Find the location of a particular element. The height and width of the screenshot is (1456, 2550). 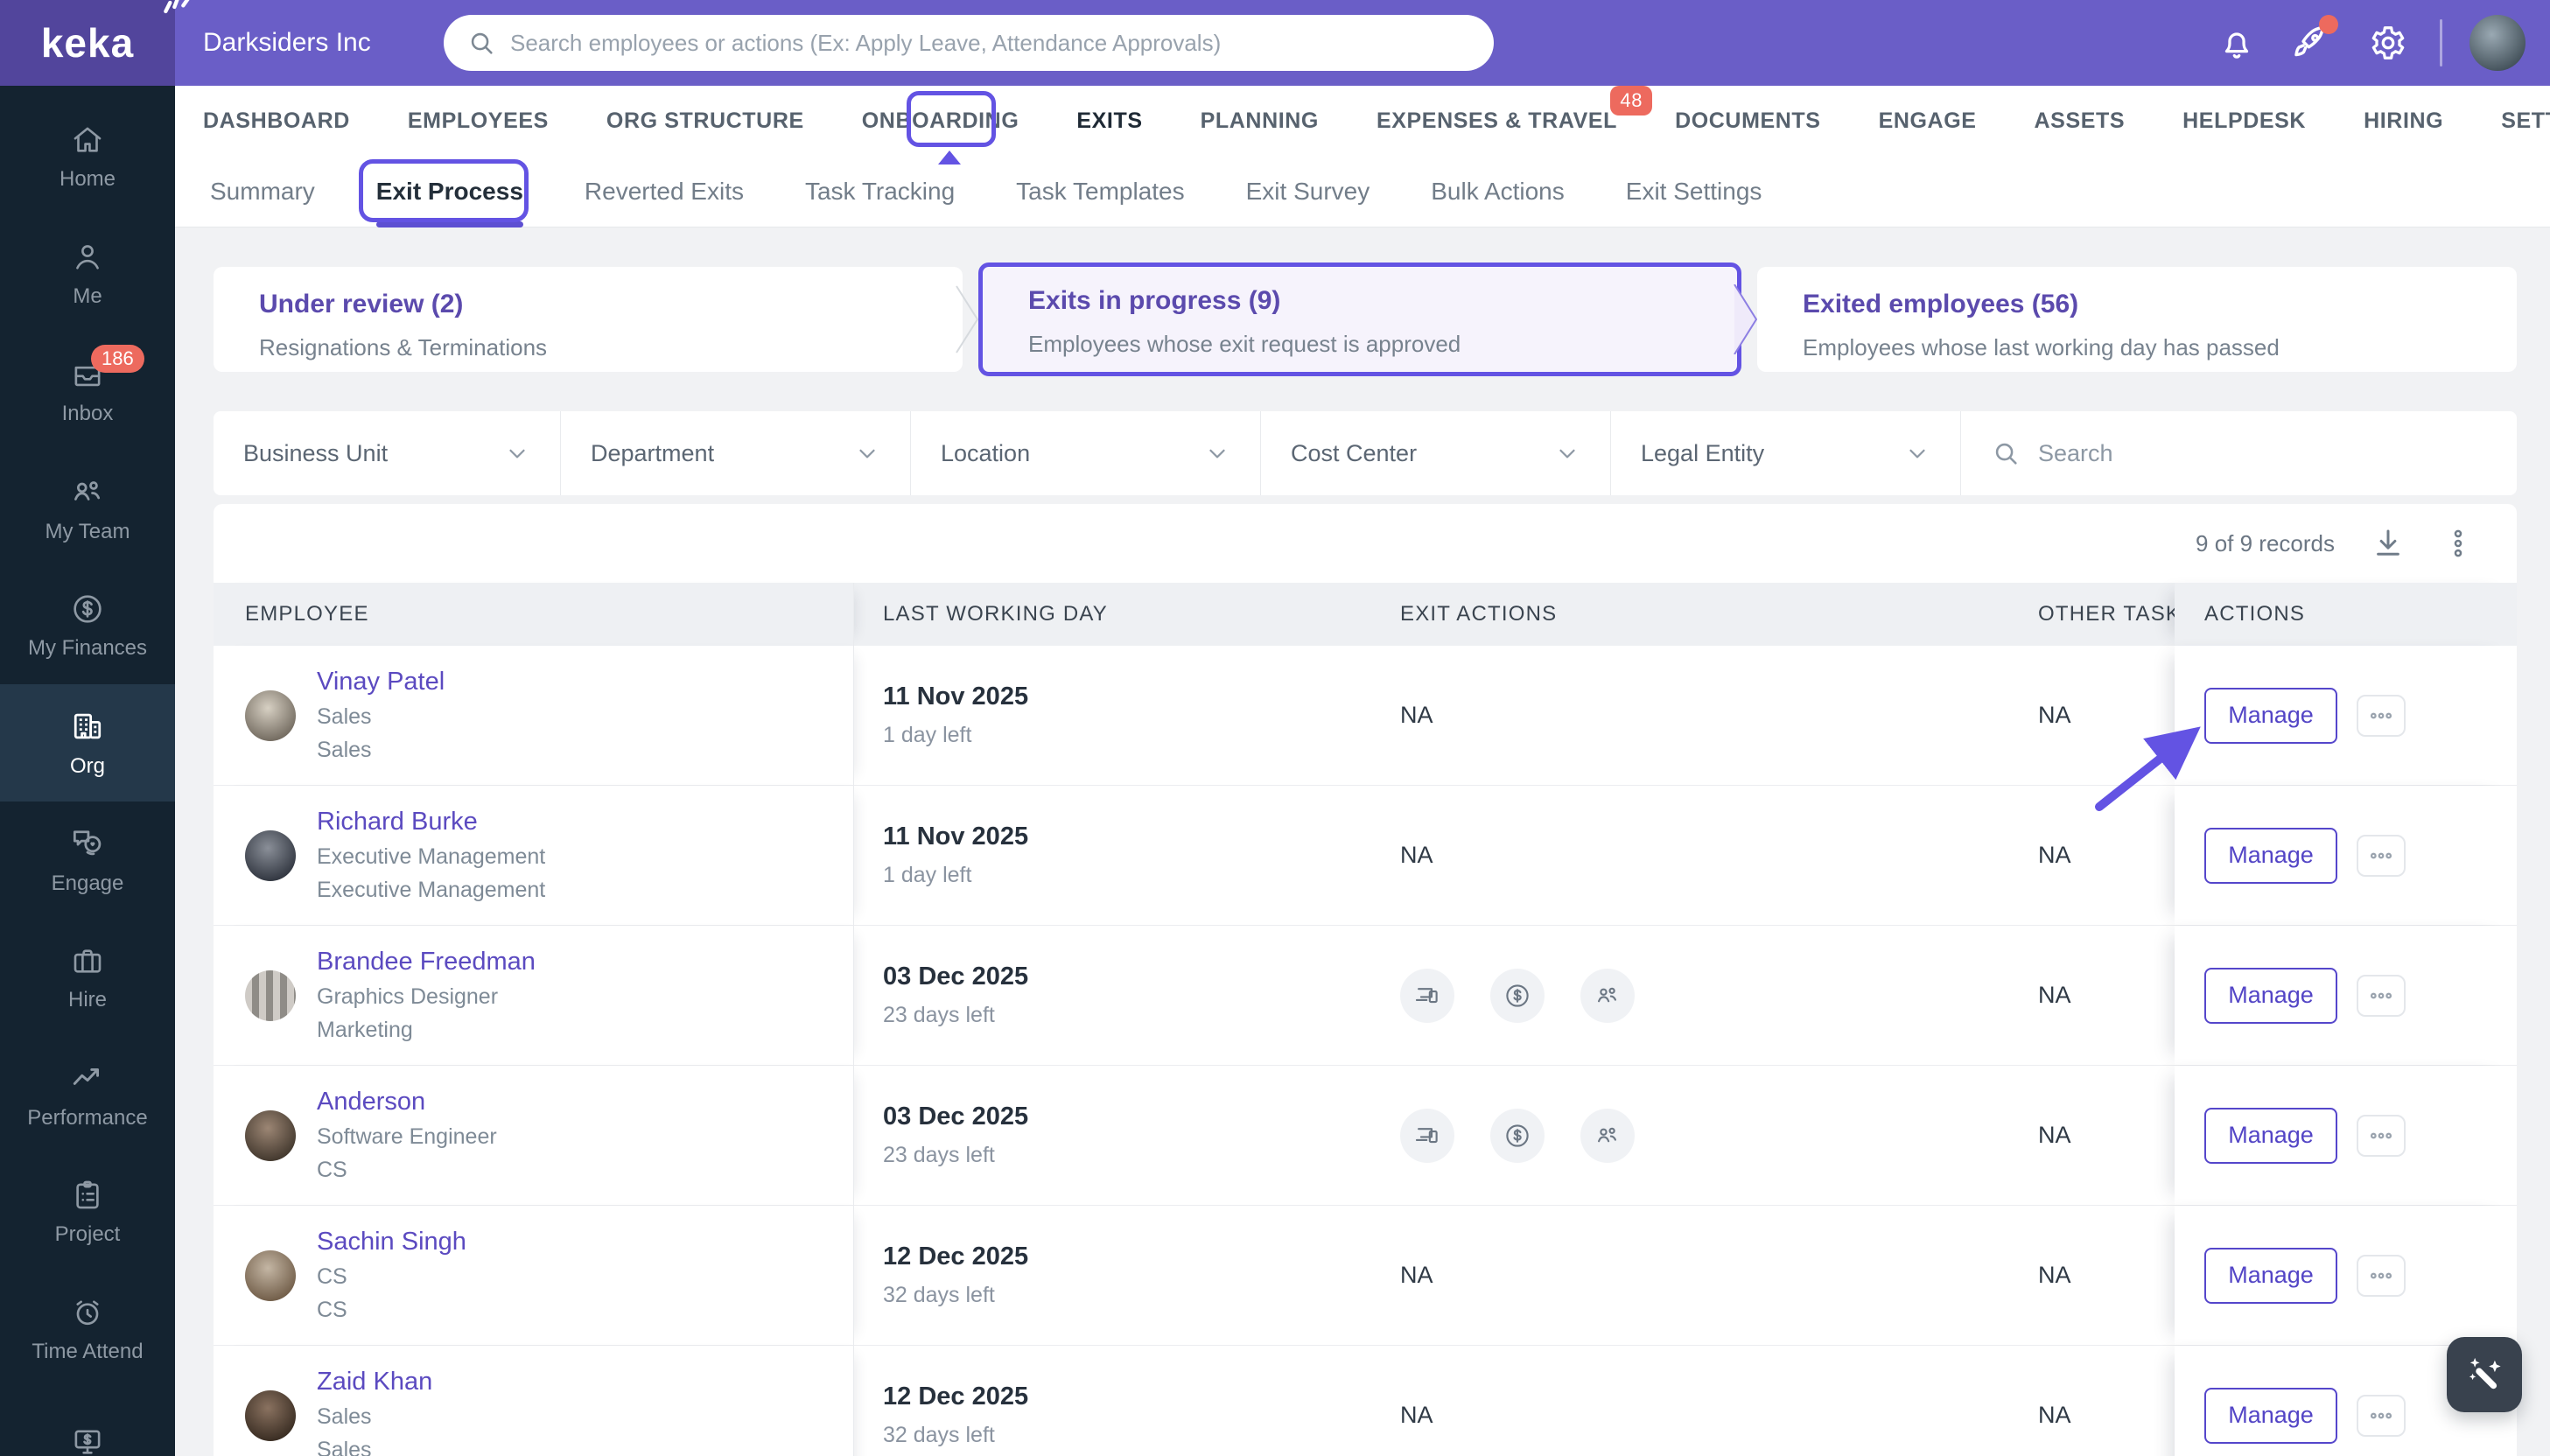

global-search is located at coordinates (969, 43).